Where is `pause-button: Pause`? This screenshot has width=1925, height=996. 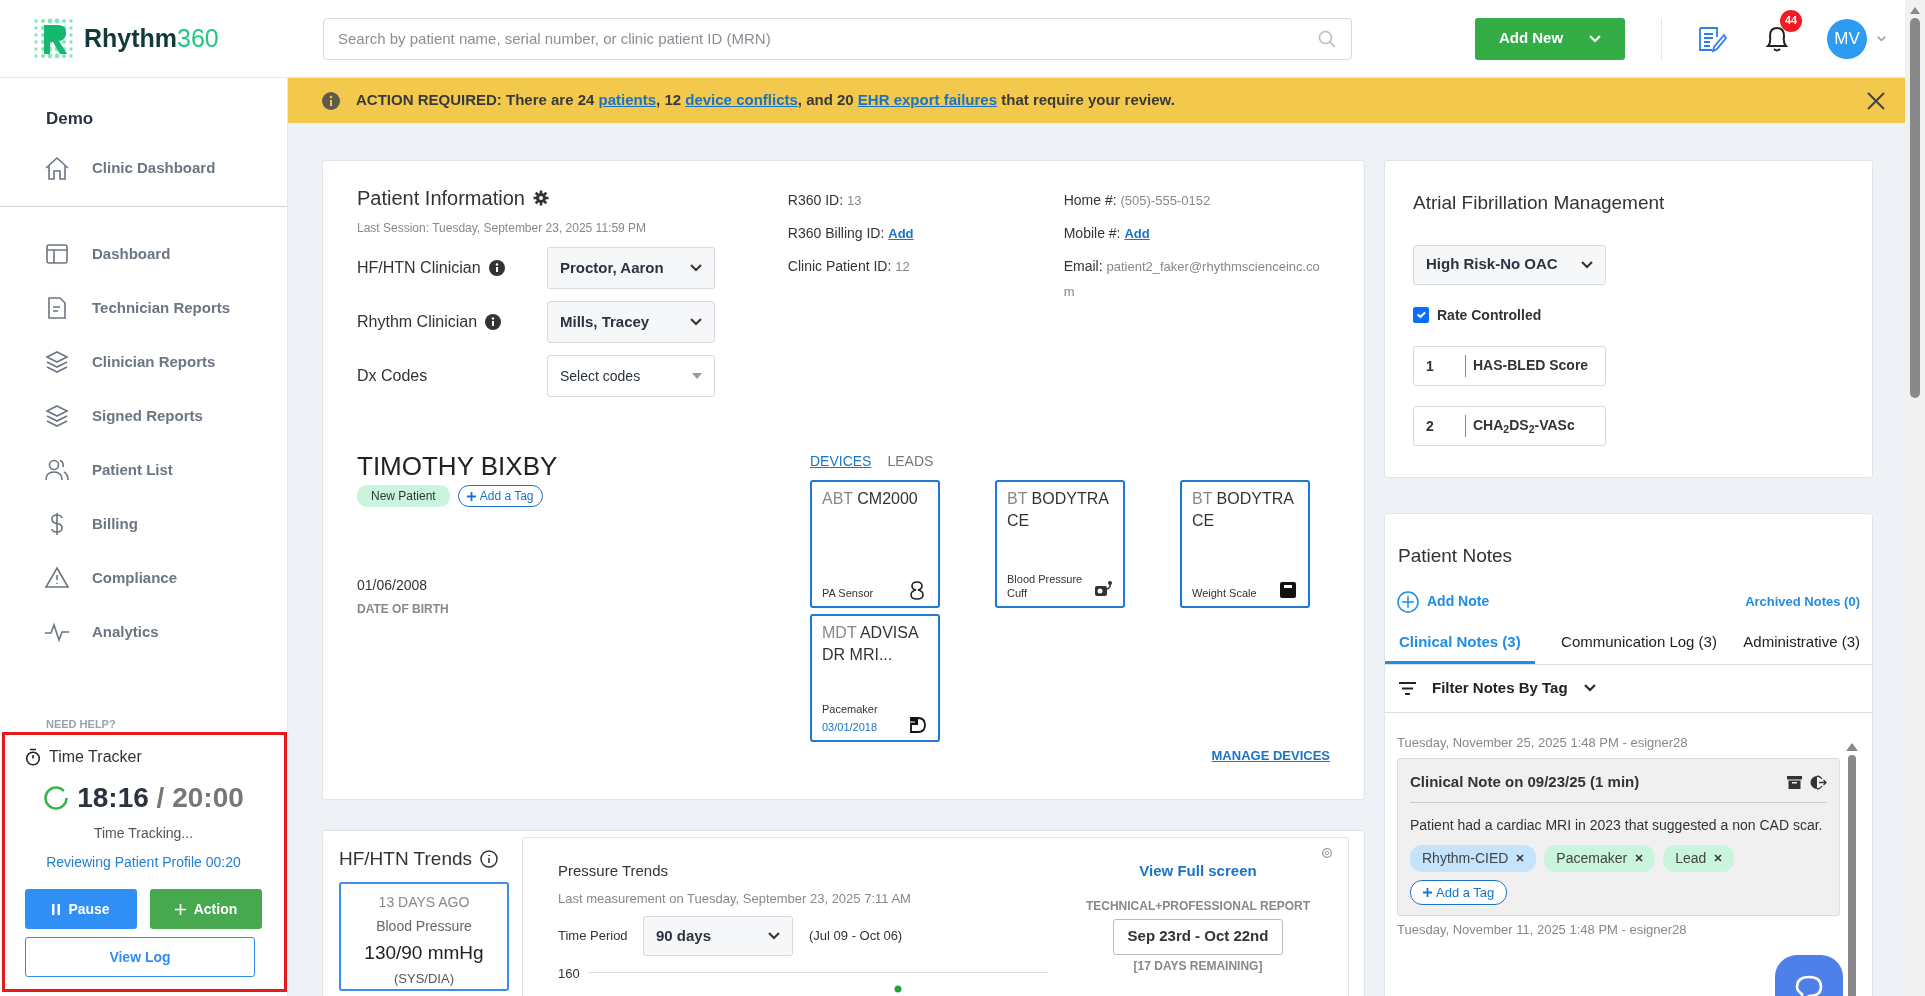 pause-button: Pause is located at coordinates (81, 909).